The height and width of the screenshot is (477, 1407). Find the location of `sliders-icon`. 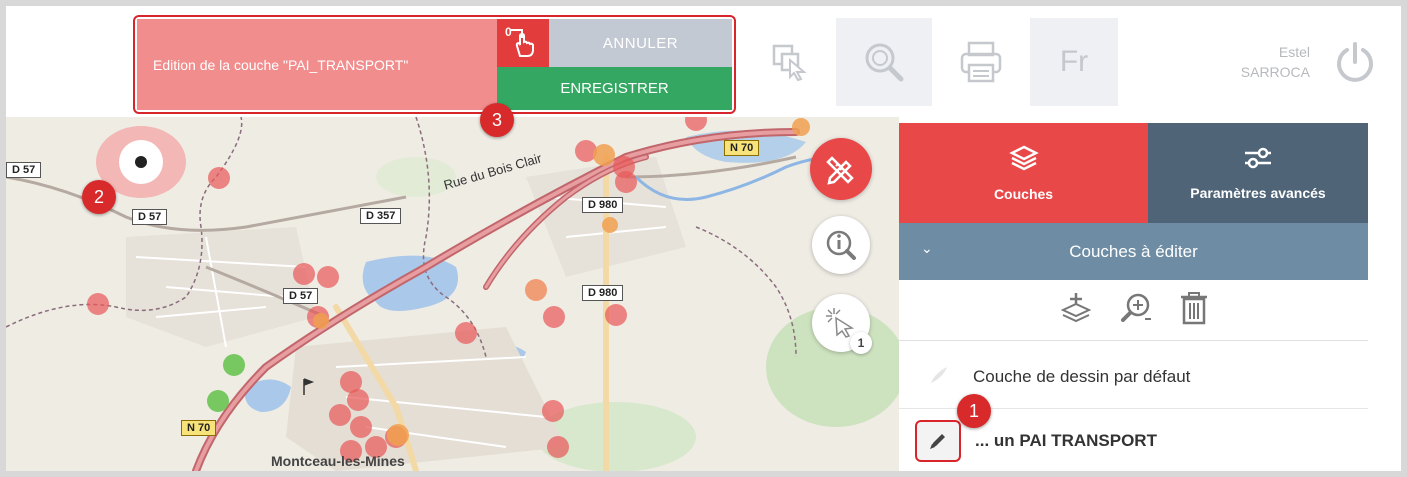

sliders-icon is located at coordinates (1258, 158).